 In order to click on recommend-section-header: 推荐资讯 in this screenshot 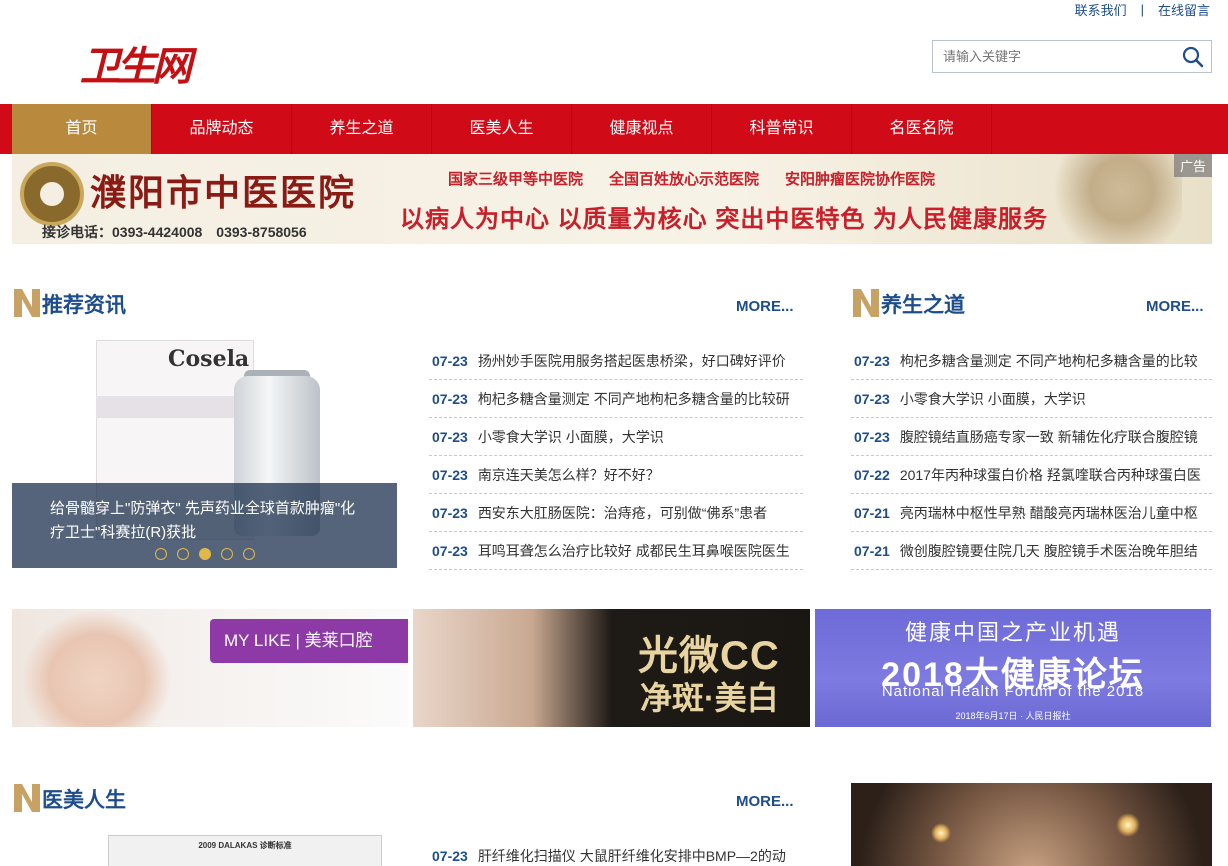, I will do `click(112, 302)`.